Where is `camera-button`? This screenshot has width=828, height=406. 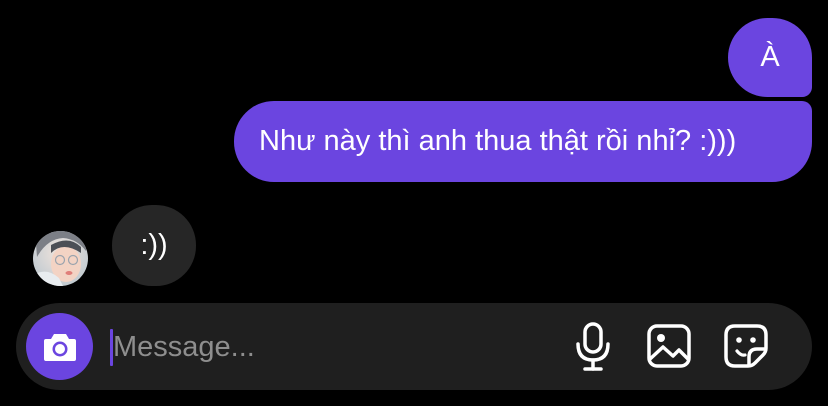
camera-button is located at coordinates (59, 346).